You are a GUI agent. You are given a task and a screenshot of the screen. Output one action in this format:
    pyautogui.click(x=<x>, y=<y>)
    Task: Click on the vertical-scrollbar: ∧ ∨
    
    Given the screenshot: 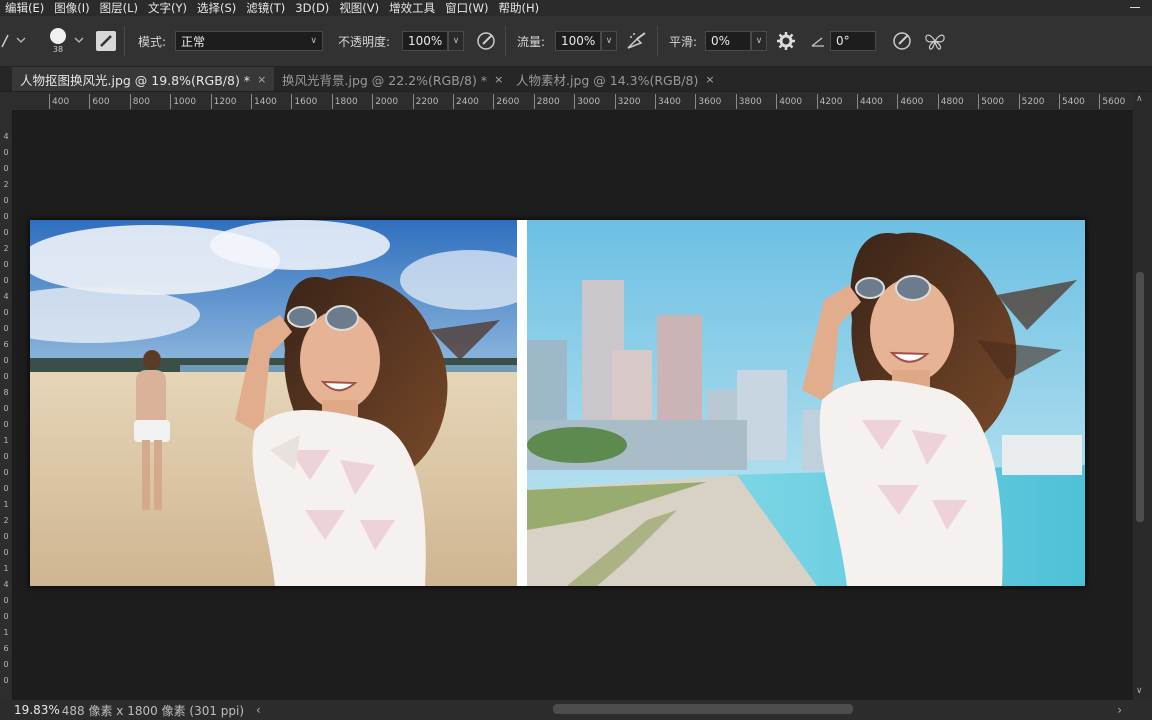 What is the action you would take?
    pyautogui.click(x=1142, y=396)
    